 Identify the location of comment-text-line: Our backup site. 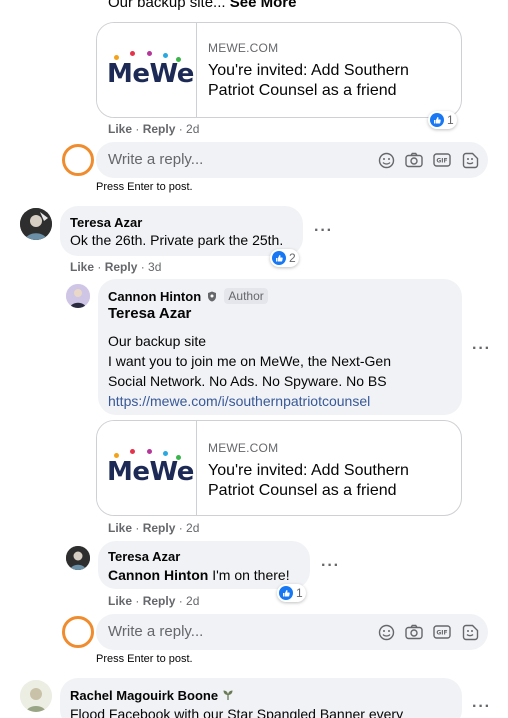
(157, 341).